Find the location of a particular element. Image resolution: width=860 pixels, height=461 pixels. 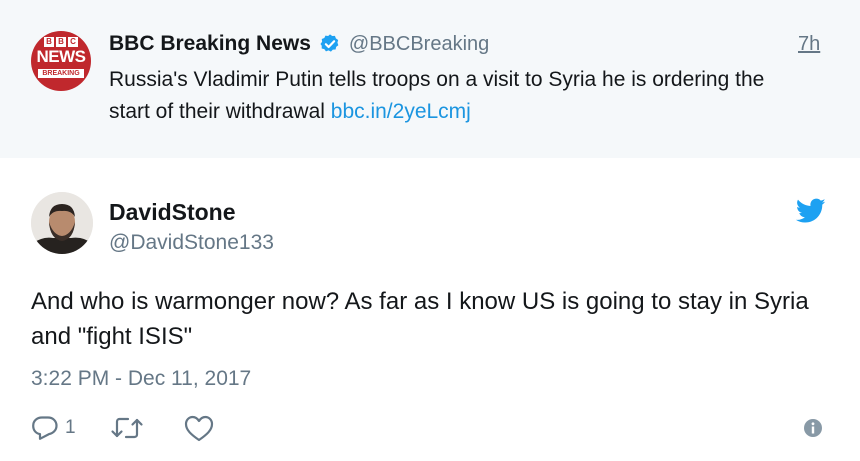

retweet-icon is located at coordinates (126, 428).